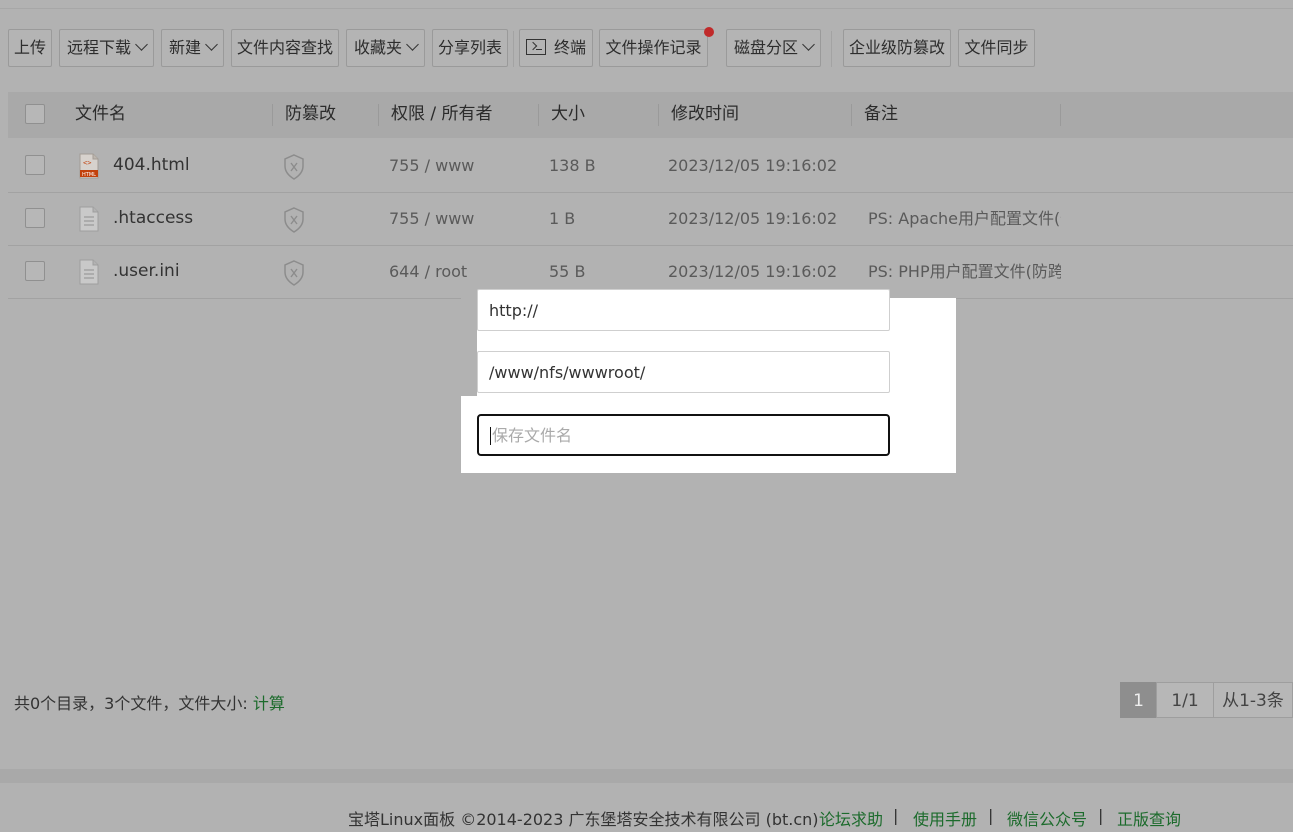 The width and height of the screenshot is (1293, 832). Describe the element at coordinates (469, 347) in the screenshot. I see `dialog-shadow` at that location.